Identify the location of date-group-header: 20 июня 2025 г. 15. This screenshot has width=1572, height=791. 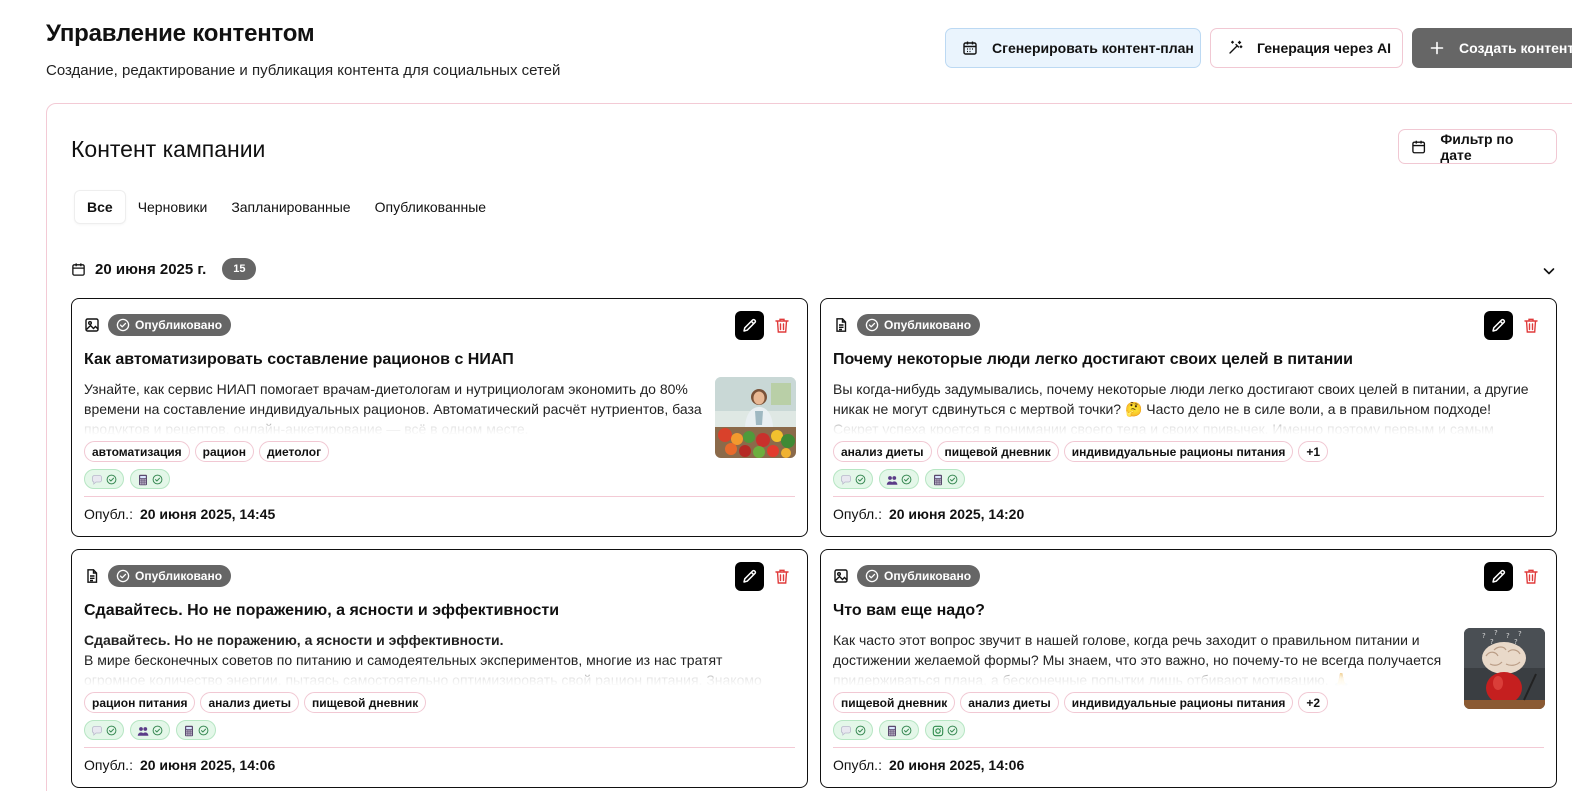
(164, 269).